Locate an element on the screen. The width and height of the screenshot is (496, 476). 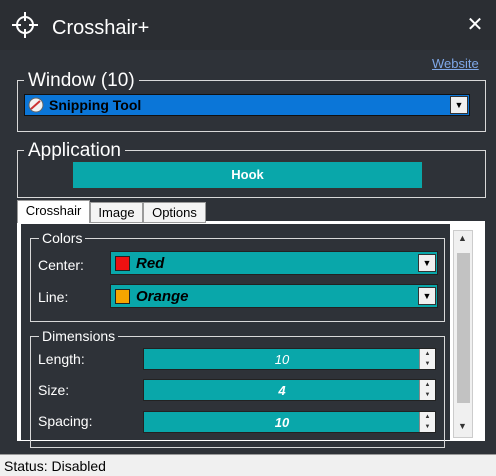
spacing-spin-buttons: ▲ ▼ is located at coordinates (427, 422).